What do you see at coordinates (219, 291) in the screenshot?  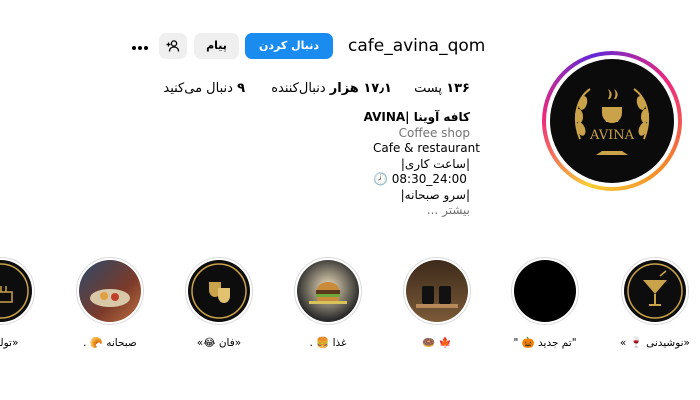 I see `theater-masks-icon` at bounding box center [219, 291].